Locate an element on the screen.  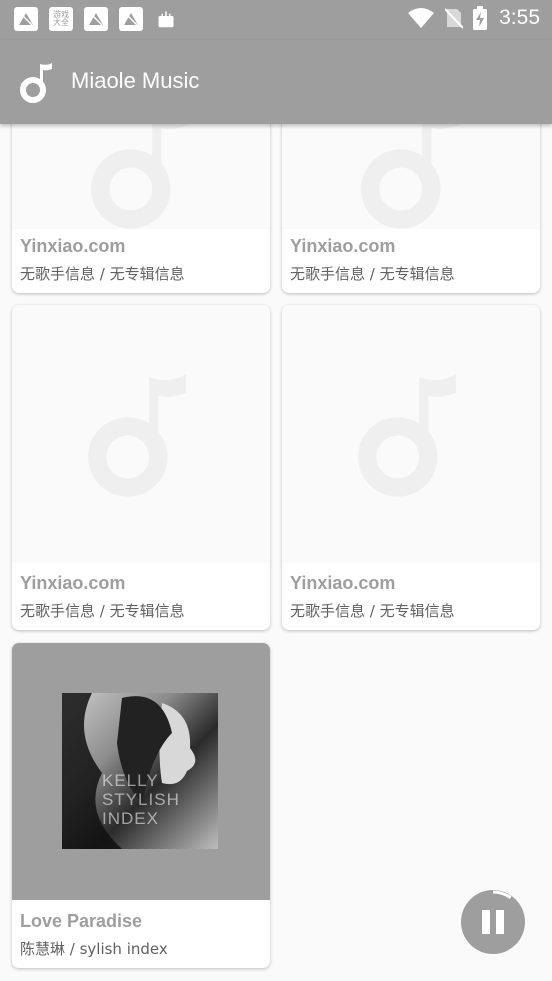
pause-button is located at coordinates (493, 922).